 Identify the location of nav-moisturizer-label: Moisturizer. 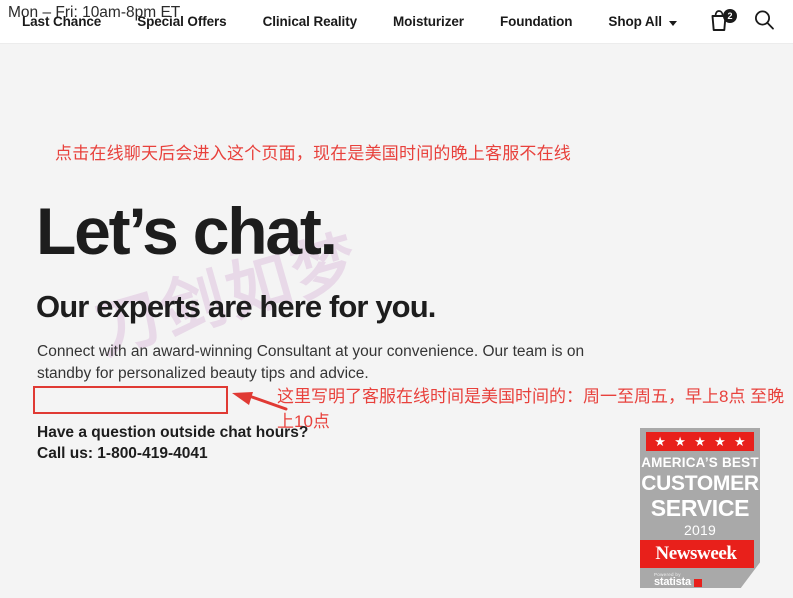
(428, 21).